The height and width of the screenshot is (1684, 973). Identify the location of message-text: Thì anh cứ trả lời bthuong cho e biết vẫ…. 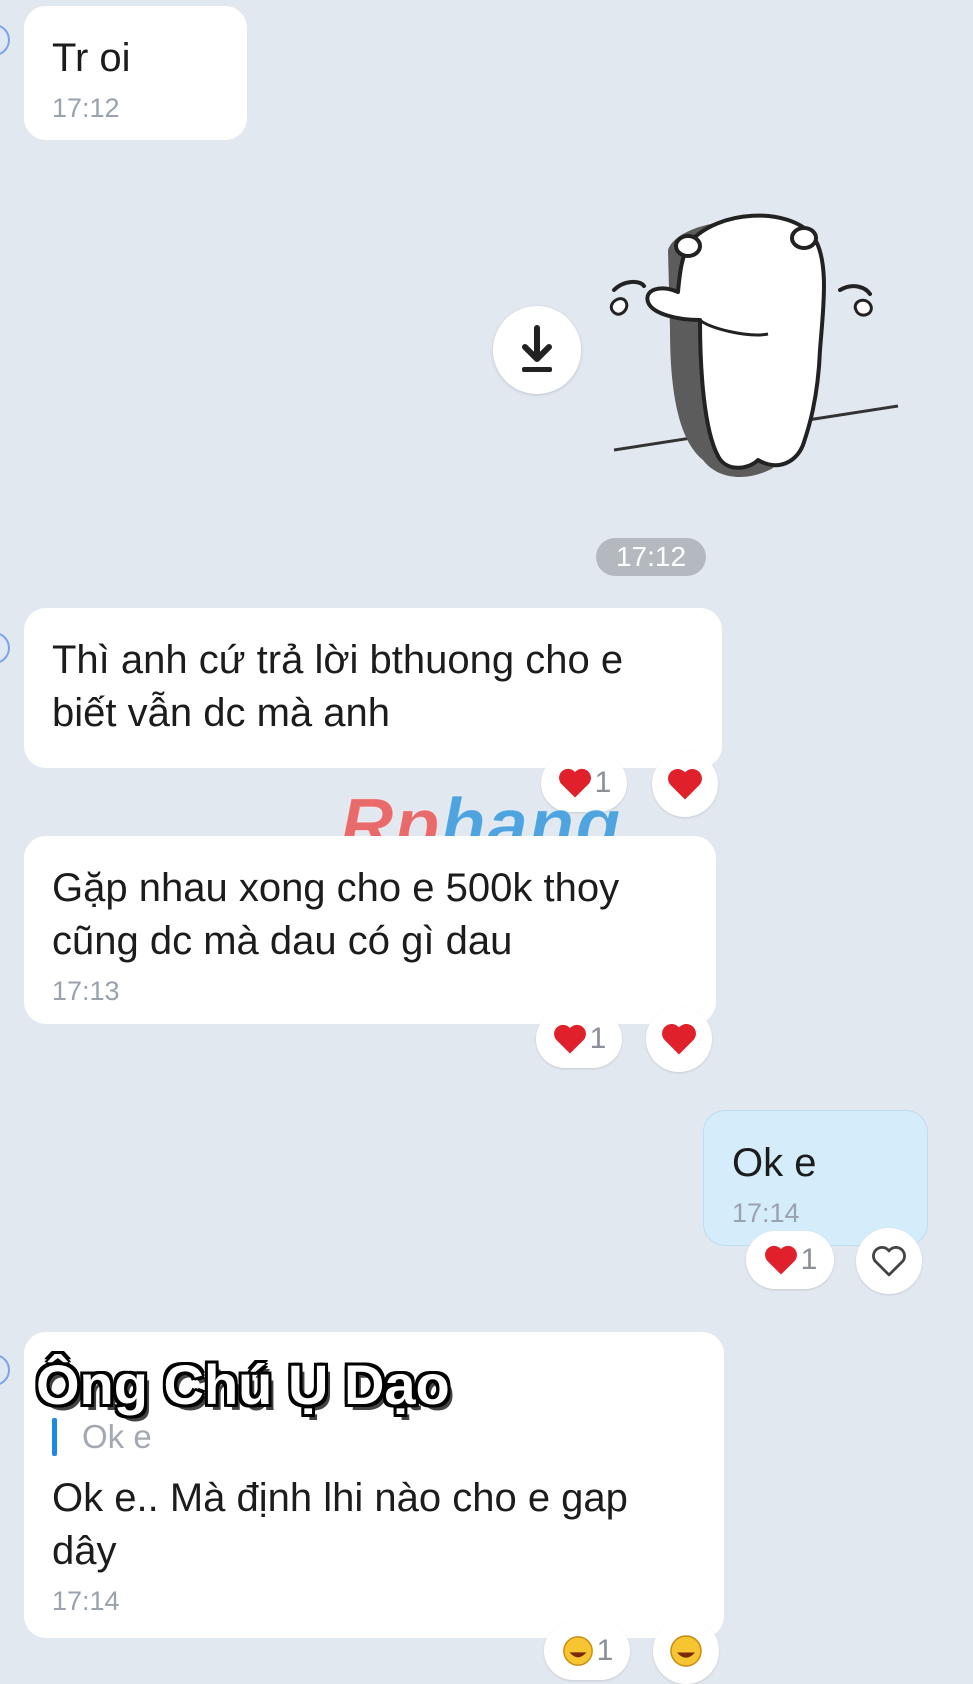
(338, 686).